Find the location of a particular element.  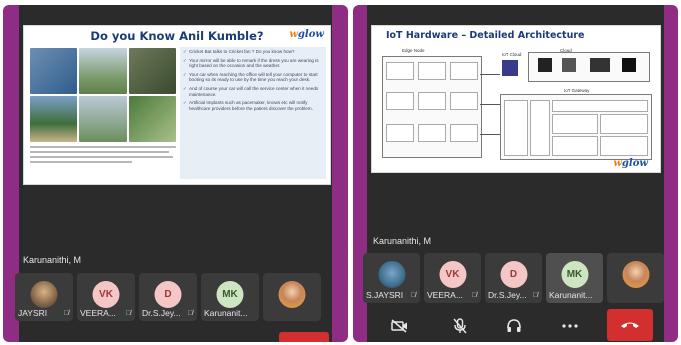

device-icon is located at coordinates (629, 65).